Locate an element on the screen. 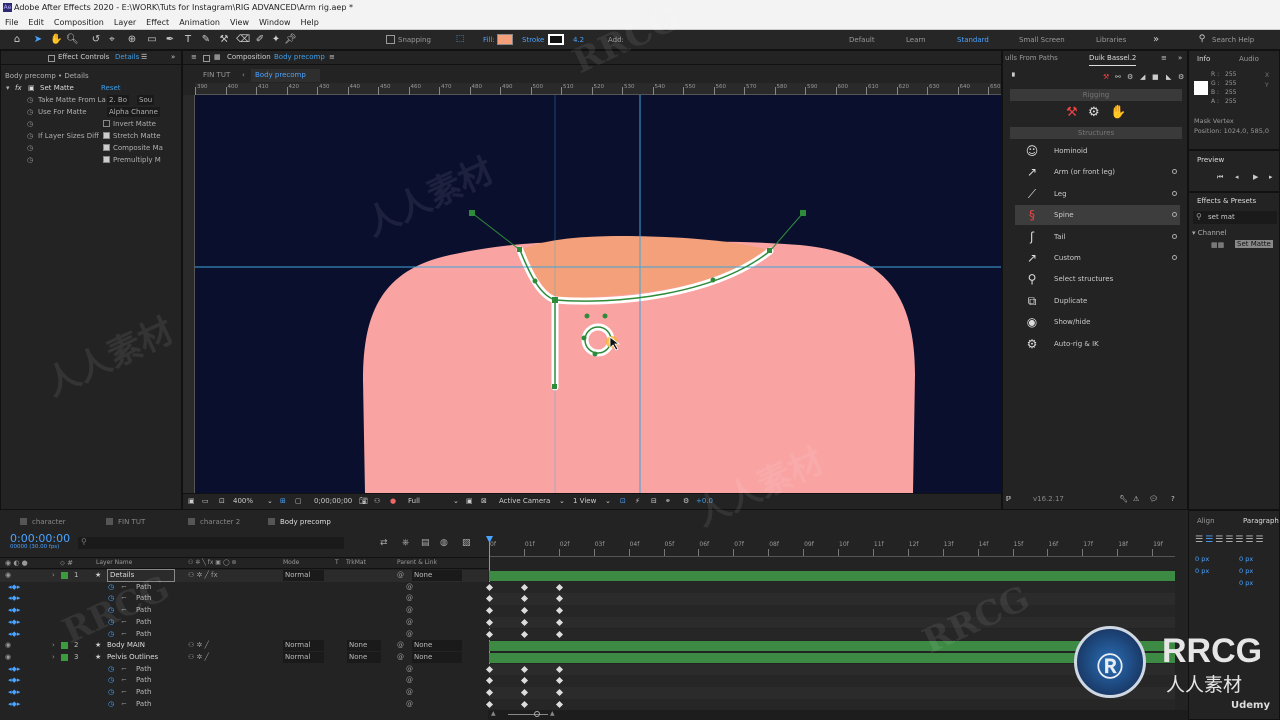  timeline-tab: FIN TUT is located at coordinates (125, 522).